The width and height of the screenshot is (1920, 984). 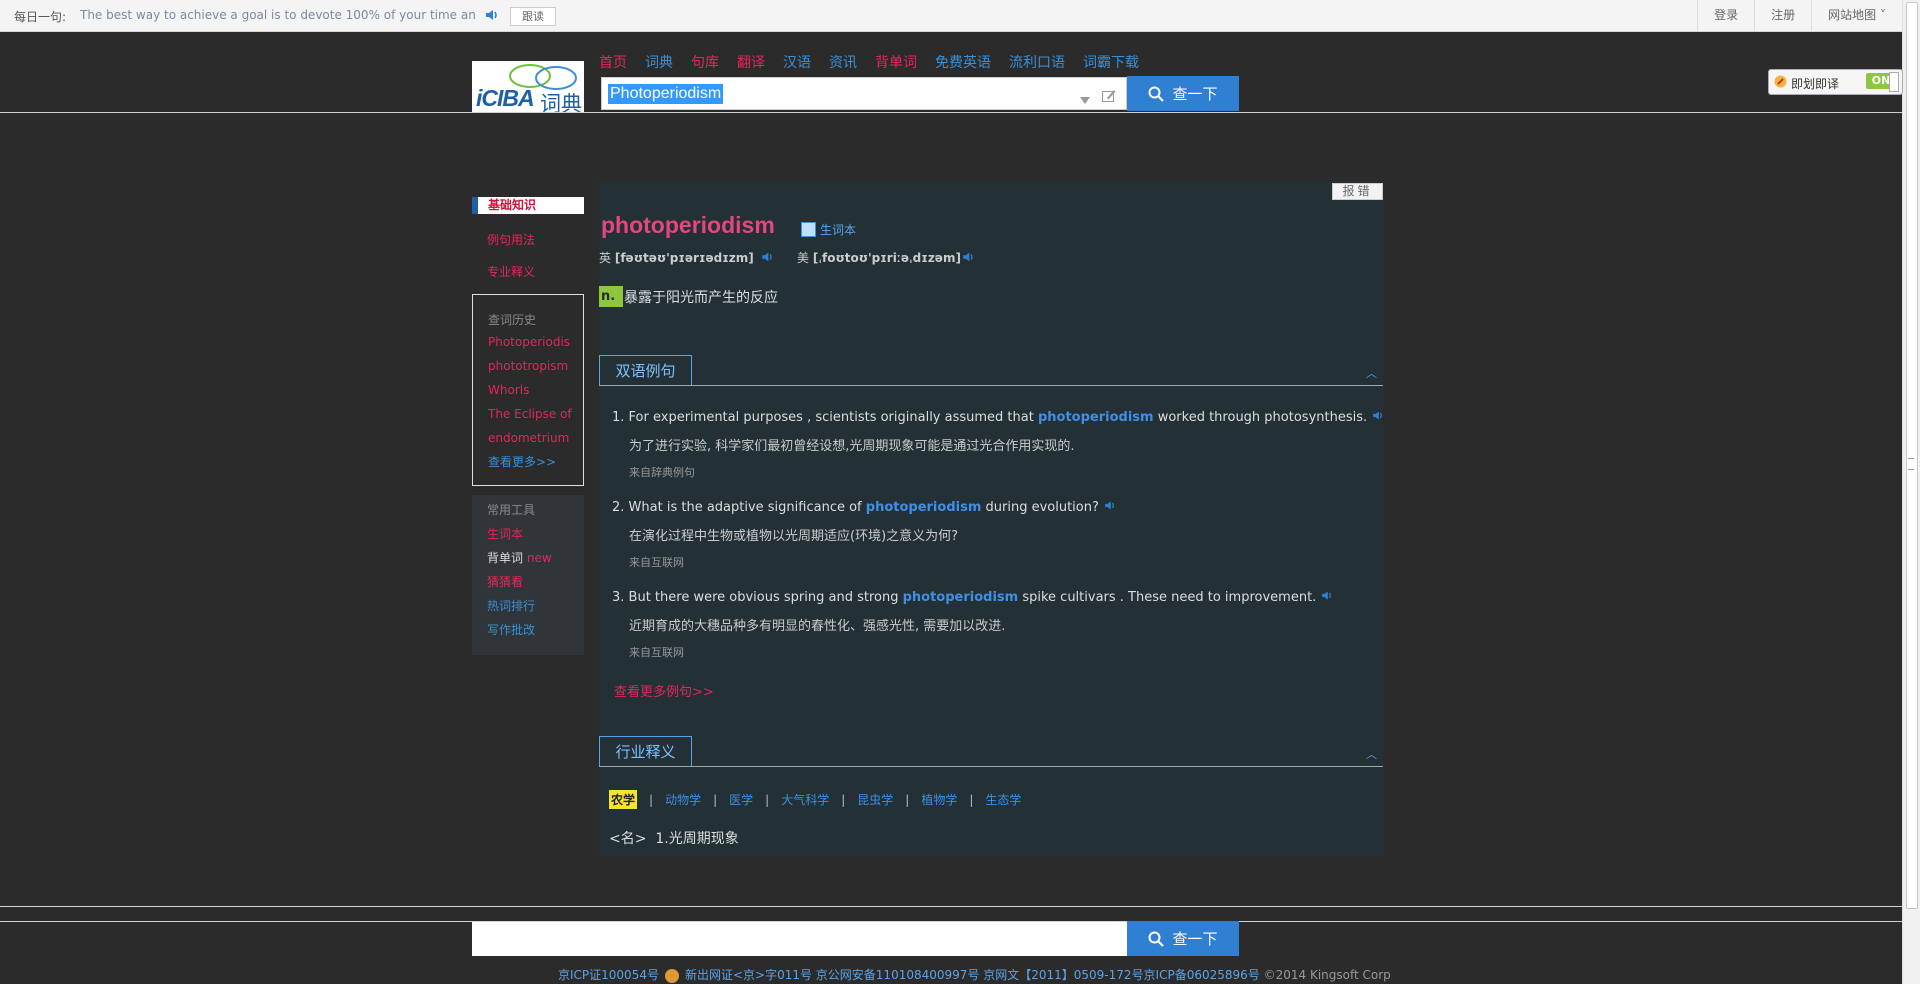 I want to click on sitemap-link: 网站地图 ˅, so click(x=1856, y=15).